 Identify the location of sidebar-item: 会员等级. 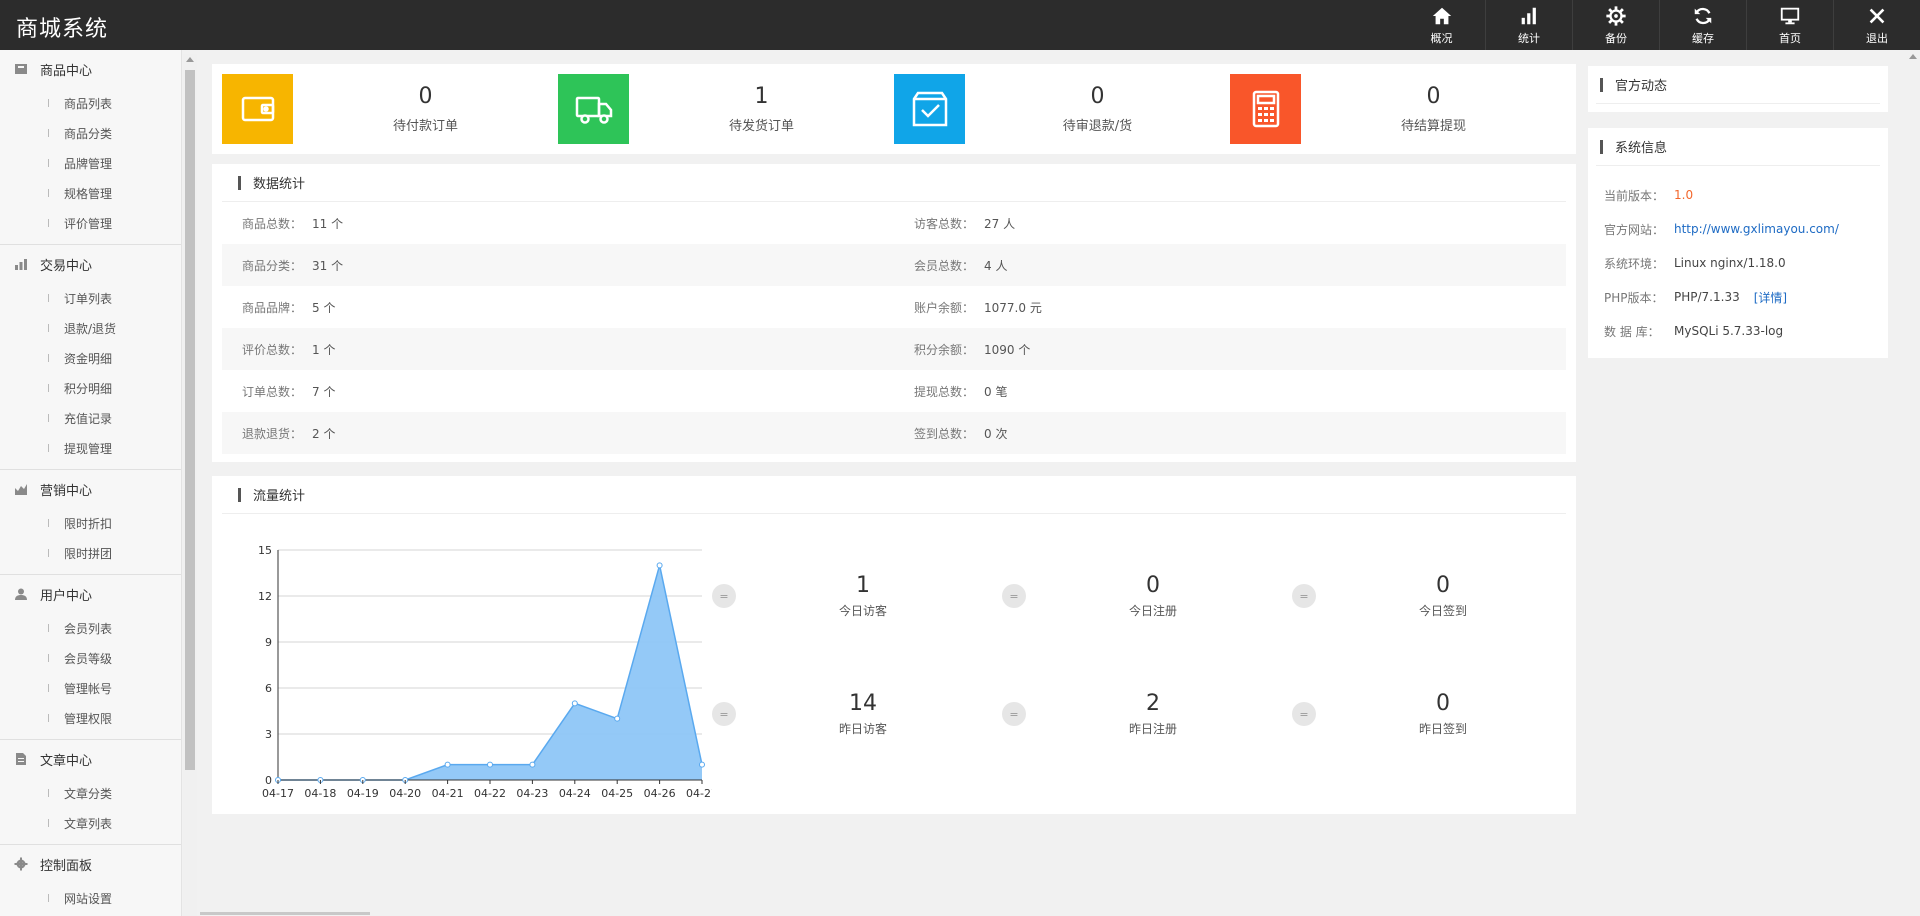
(90, 658).